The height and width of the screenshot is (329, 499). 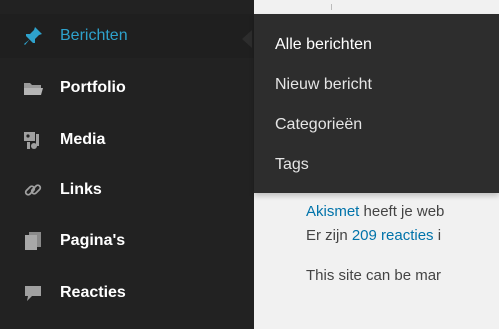 I want to click on sidebar-item-links: Links, so click(x=127, y=190).